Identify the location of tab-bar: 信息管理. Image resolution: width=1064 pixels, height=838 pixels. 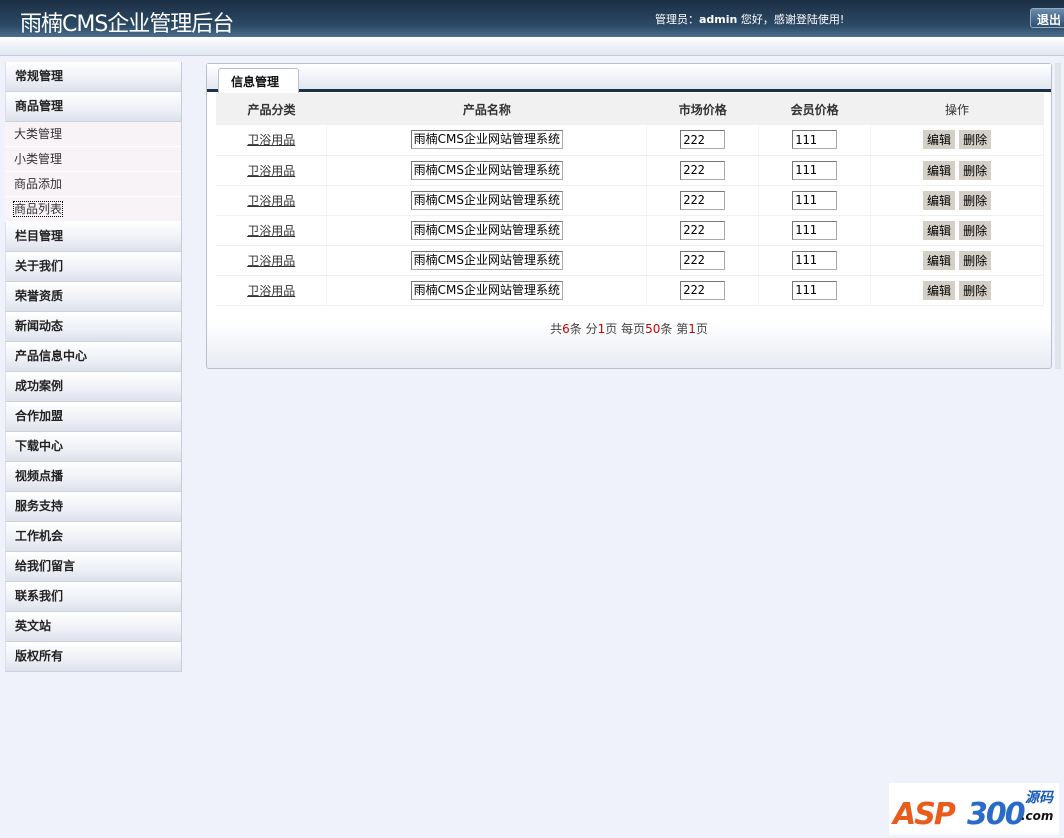
(629, 78).